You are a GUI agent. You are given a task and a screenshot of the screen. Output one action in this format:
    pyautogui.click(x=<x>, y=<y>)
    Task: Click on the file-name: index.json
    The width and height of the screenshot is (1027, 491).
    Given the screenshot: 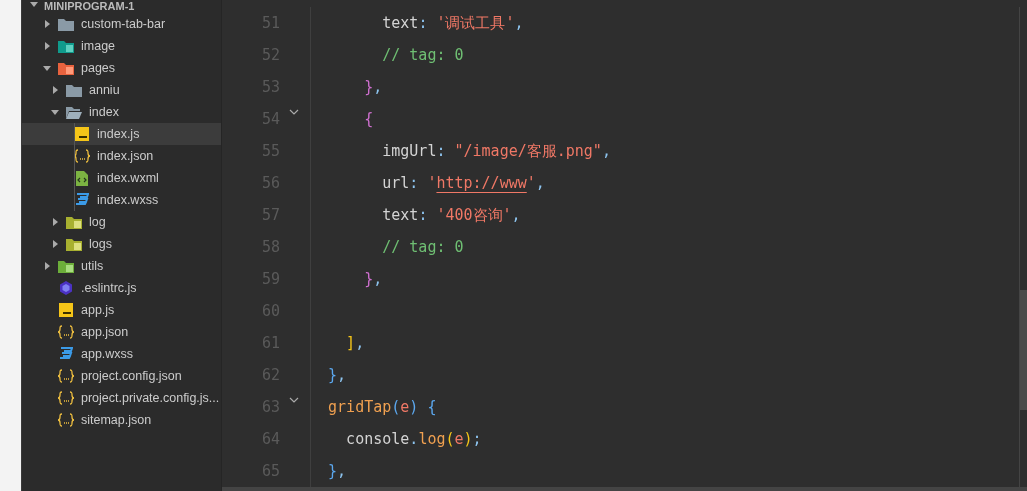 What is the action you would take?
    pyautogui.click(x=125, y=156)
    